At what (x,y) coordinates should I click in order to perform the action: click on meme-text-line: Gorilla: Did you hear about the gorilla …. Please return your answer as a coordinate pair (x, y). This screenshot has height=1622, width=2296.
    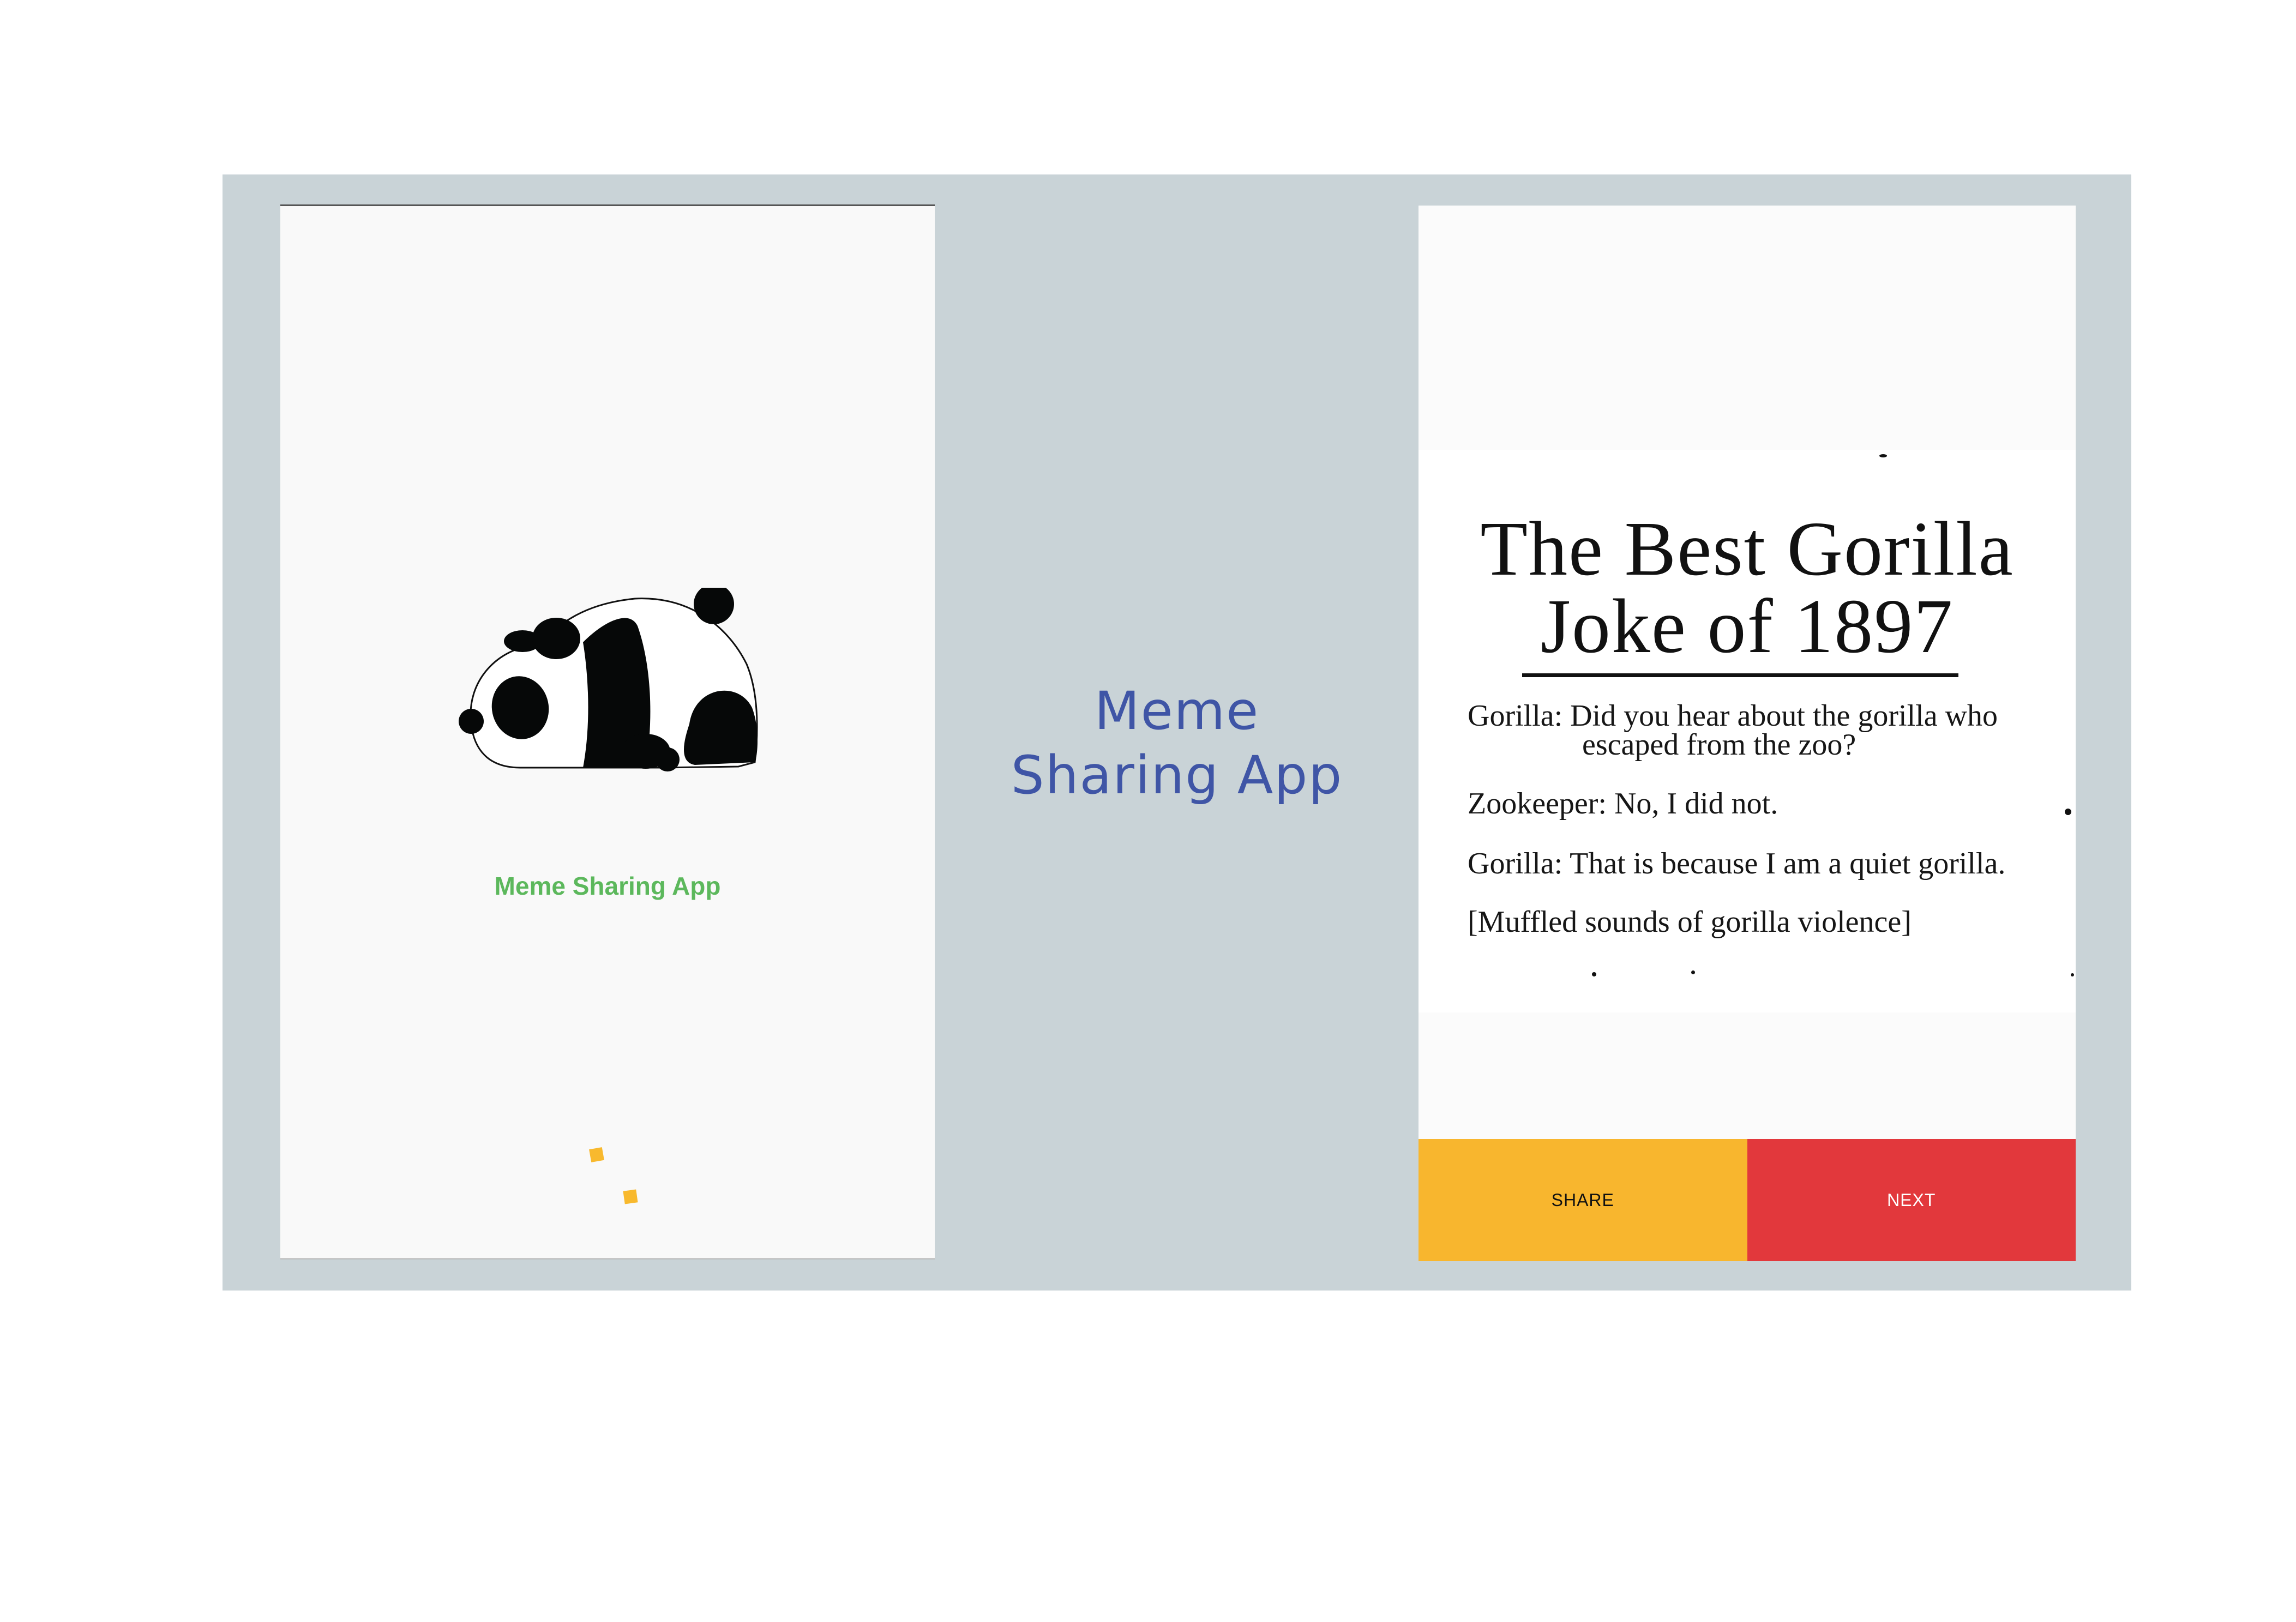
    Looking at the image, I should click on (1733, 716).